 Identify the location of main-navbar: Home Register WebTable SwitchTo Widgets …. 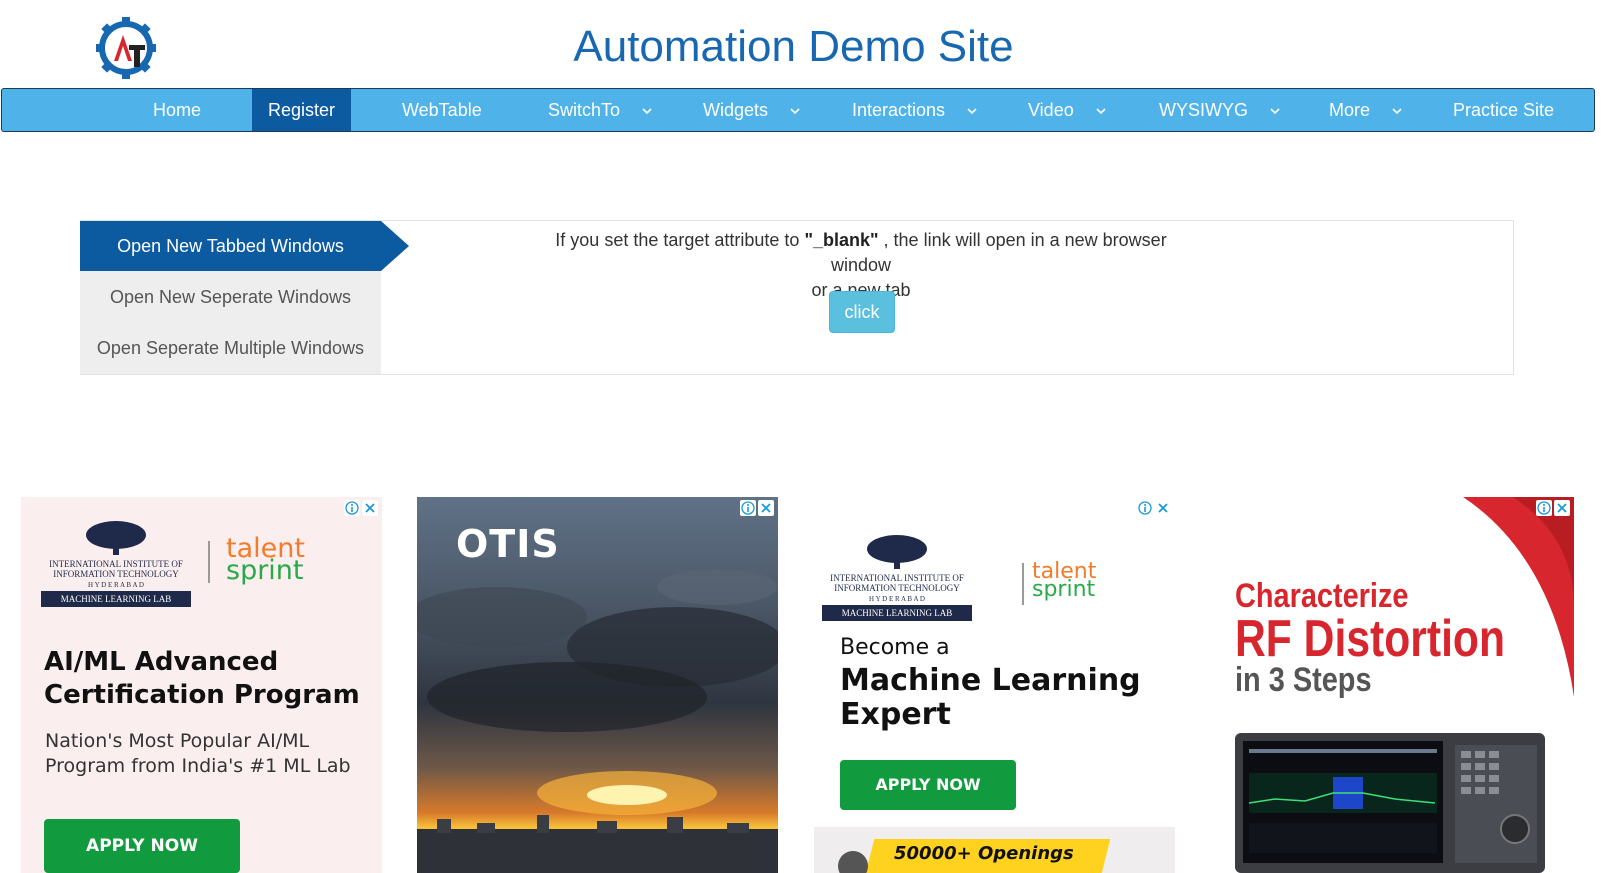
(798, 110).